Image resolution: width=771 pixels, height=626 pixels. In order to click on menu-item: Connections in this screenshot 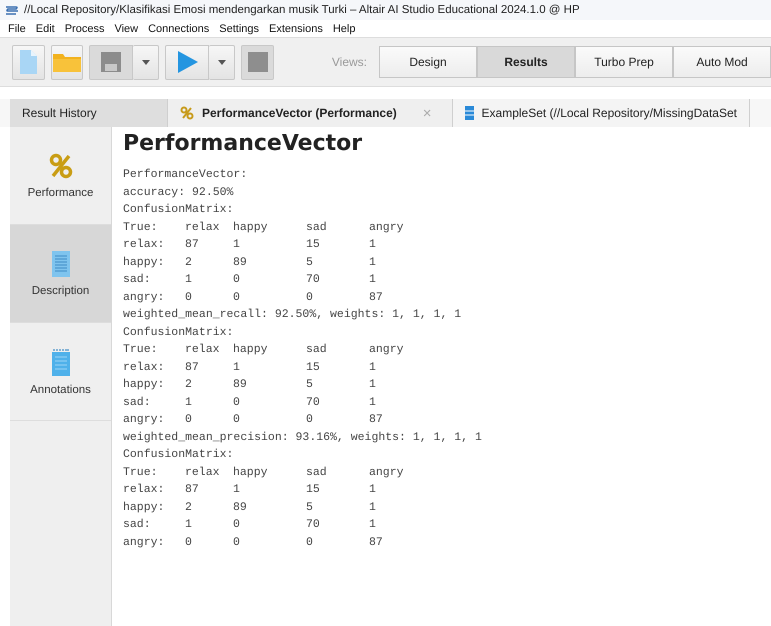, I will do `click(179, 28)`.